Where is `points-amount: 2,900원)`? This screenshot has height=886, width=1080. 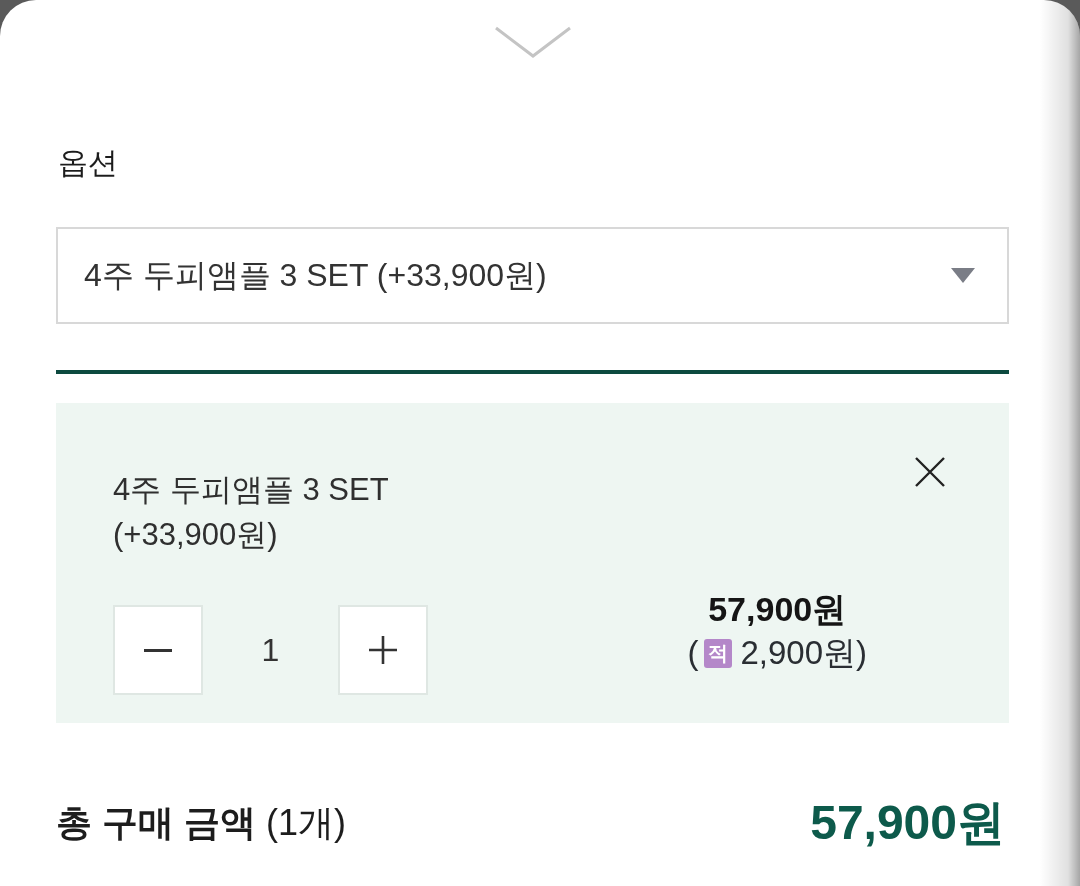
points-amount: 2,900원) is located at coordinates (803, 653).